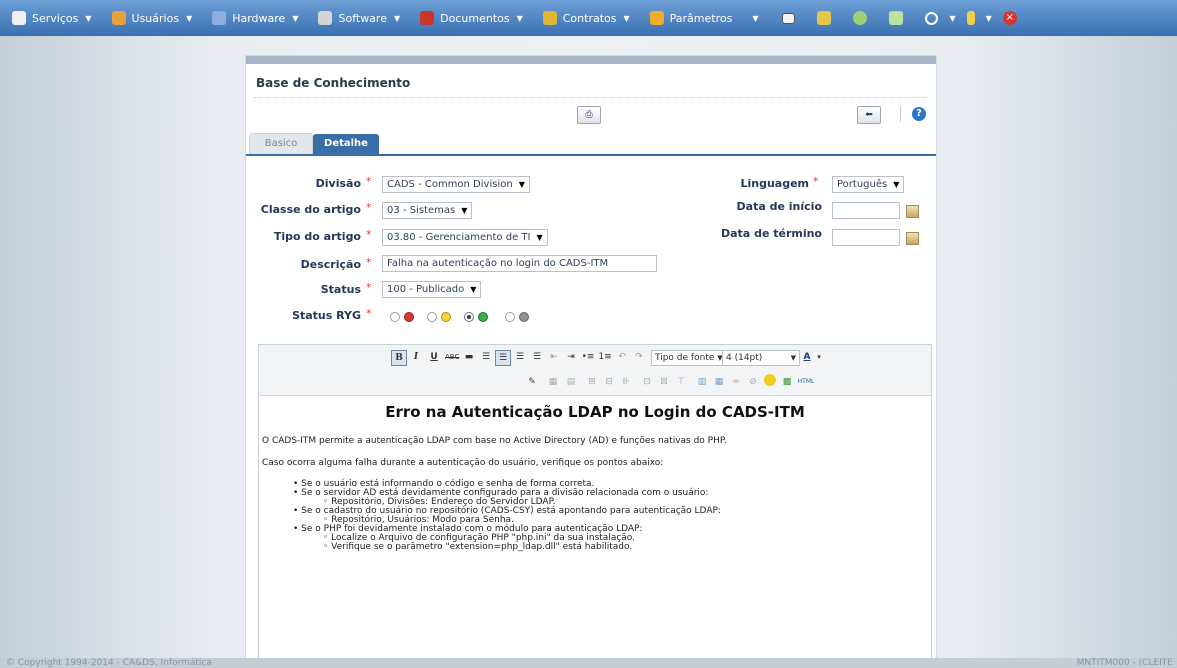 The width and height of the screenshot is (1177, 668). I want to click on split-cells-icon: ⊠, so click(664, 382).